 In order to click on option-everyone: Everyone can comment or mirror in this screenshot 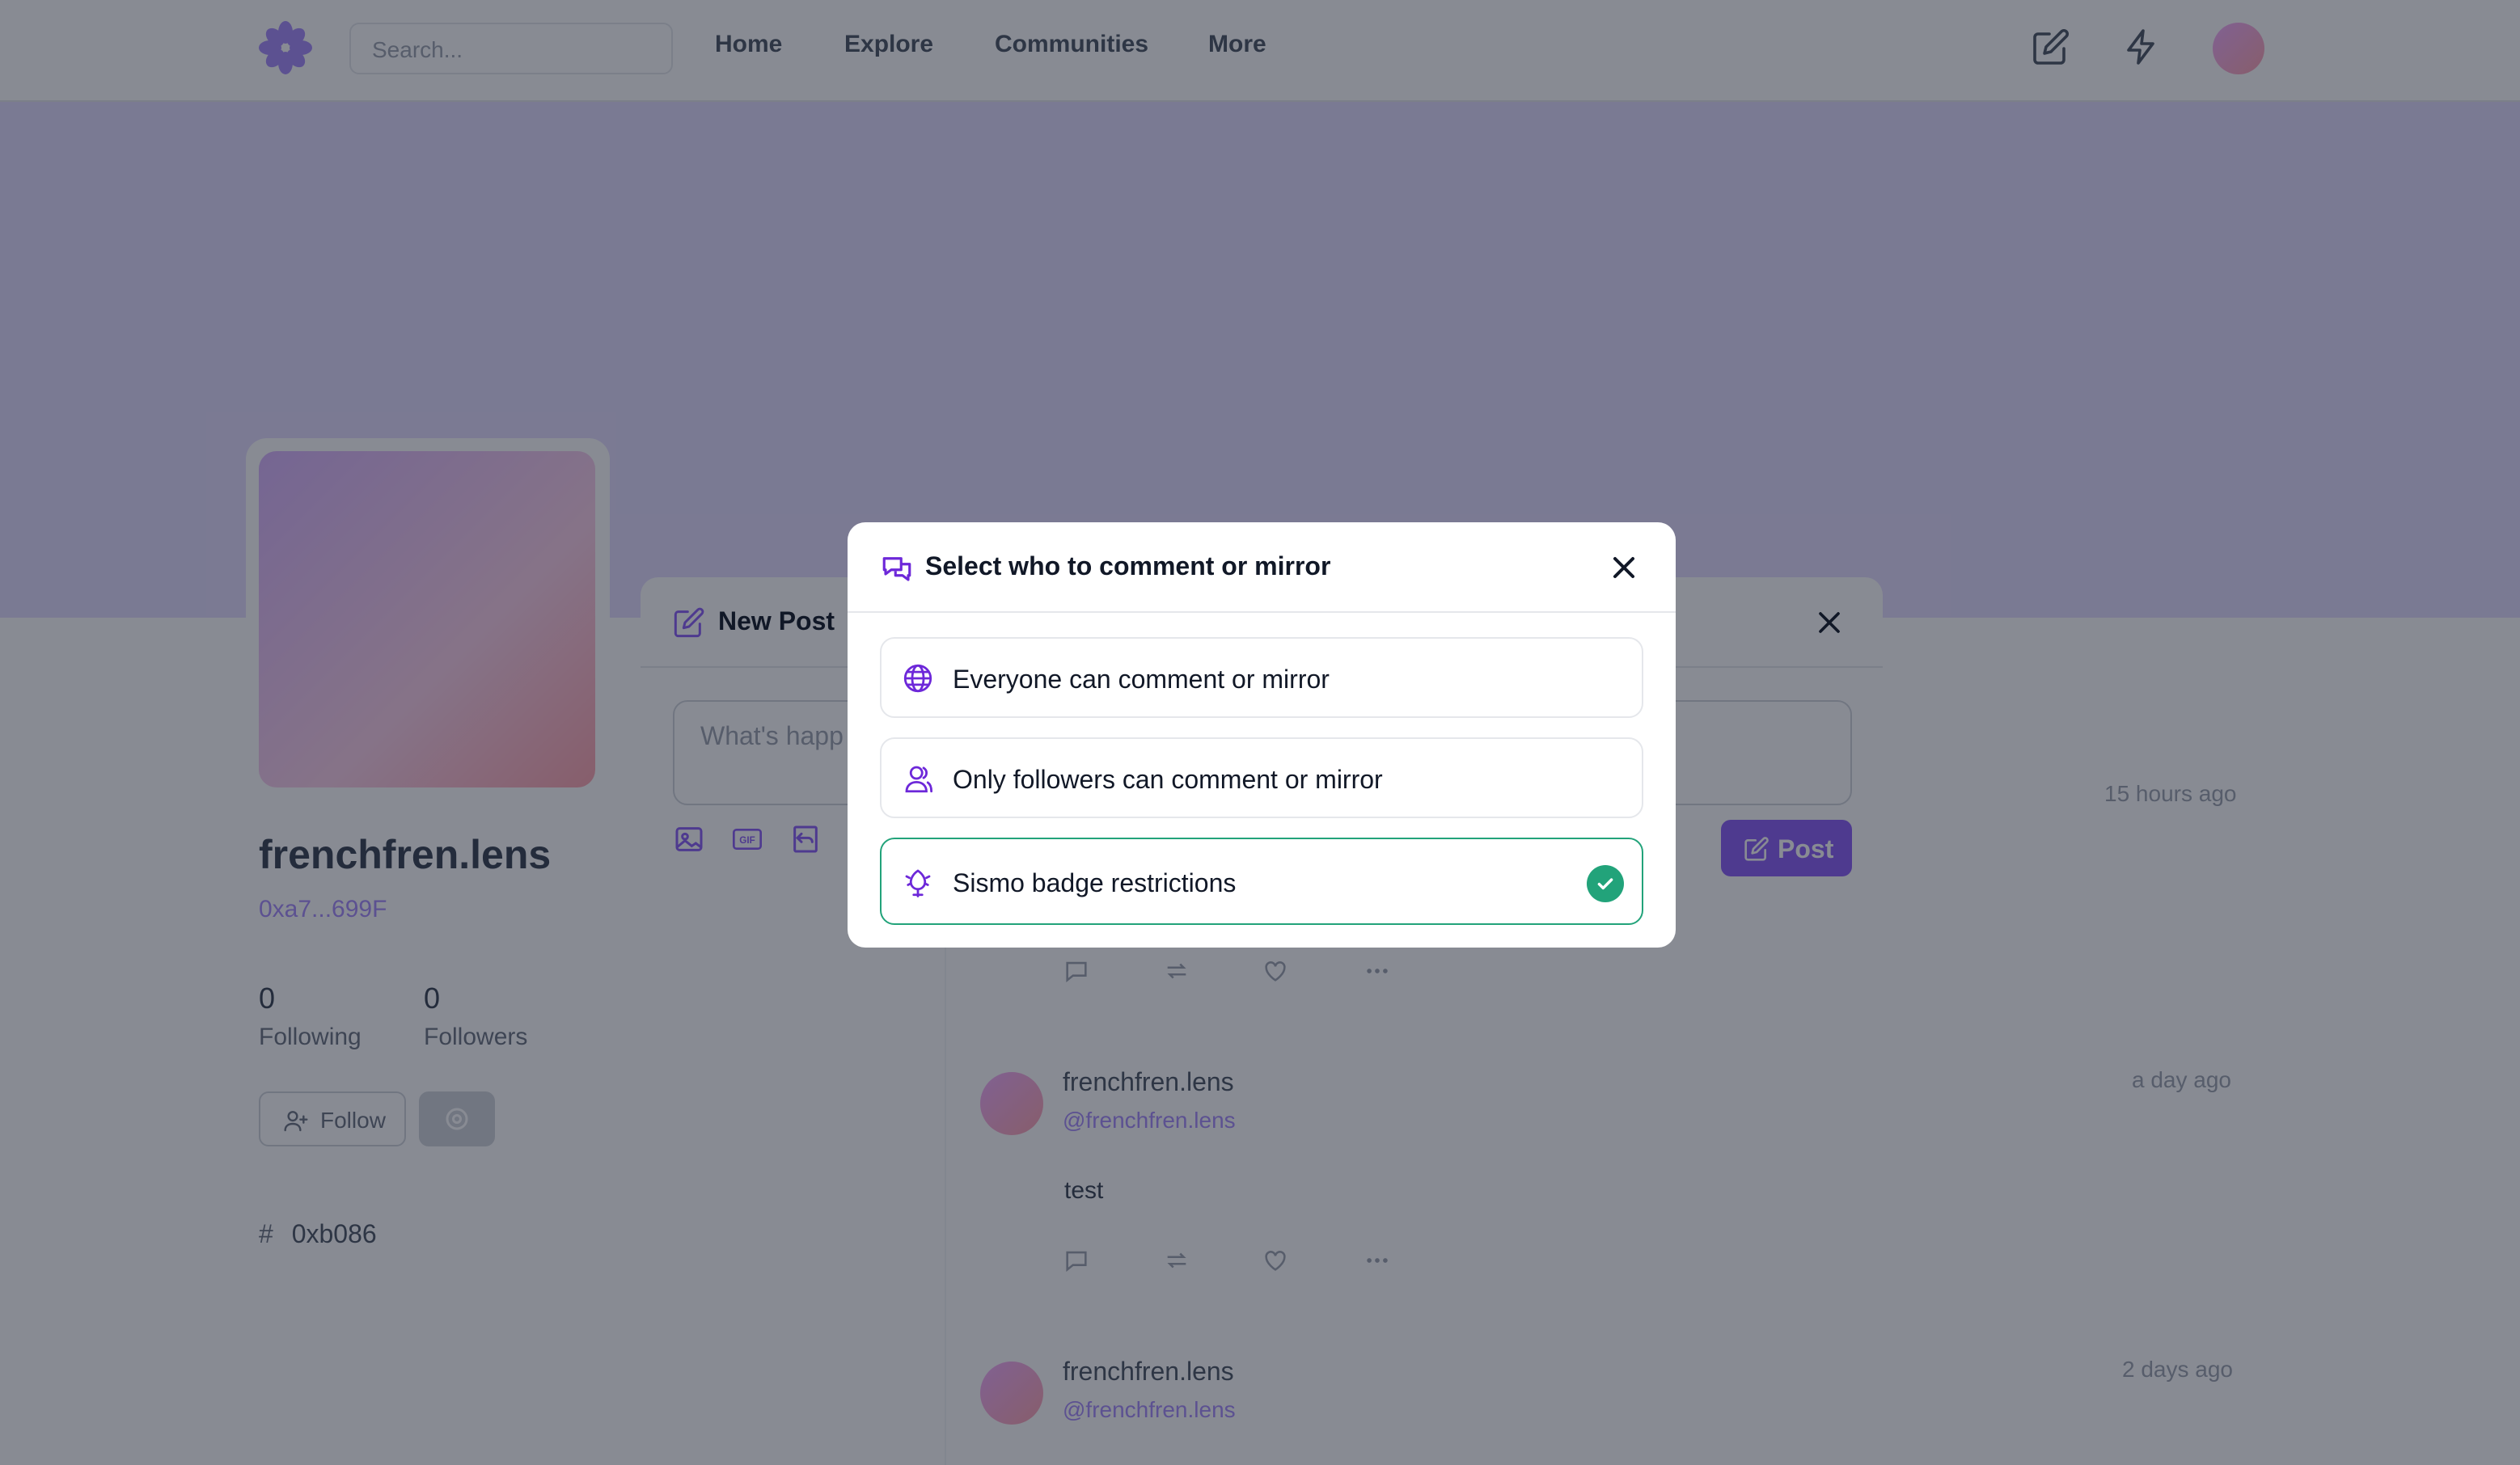, I will do `click(1261, 678)`.